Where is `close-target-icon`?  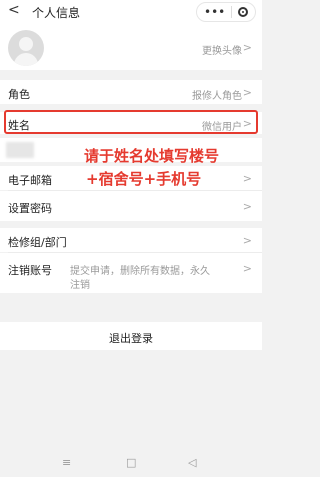
close-target-icon is located at coordinates (242, 12).